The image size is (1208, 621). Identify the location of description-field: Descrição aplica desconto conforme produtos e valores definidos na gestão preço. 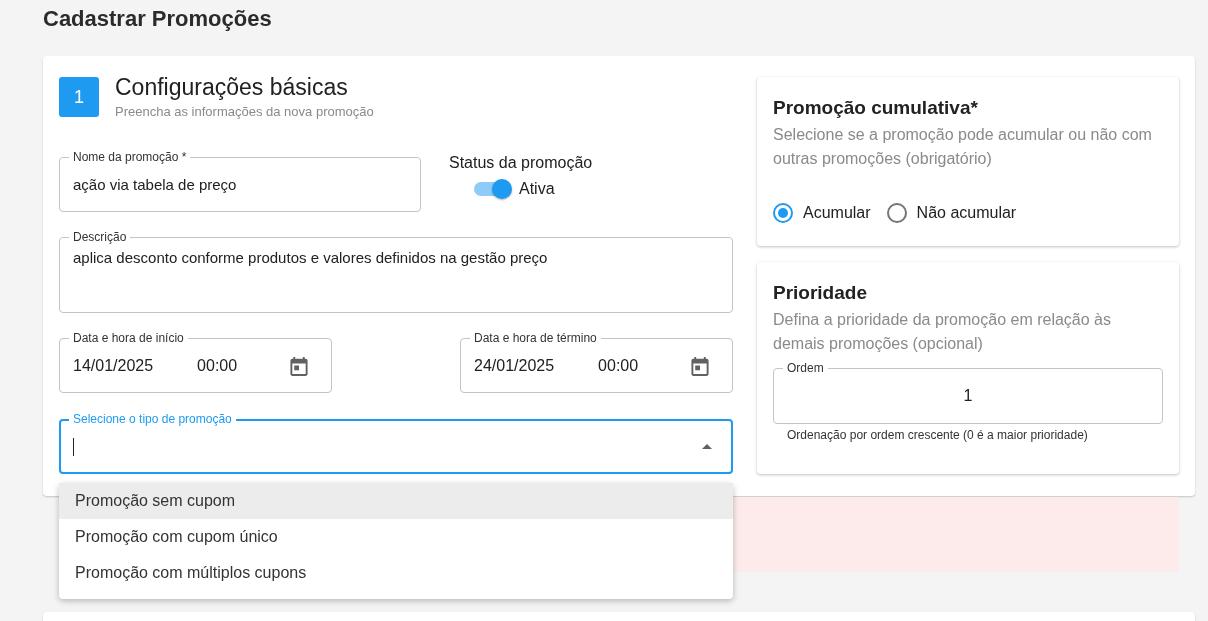
(396, 271).